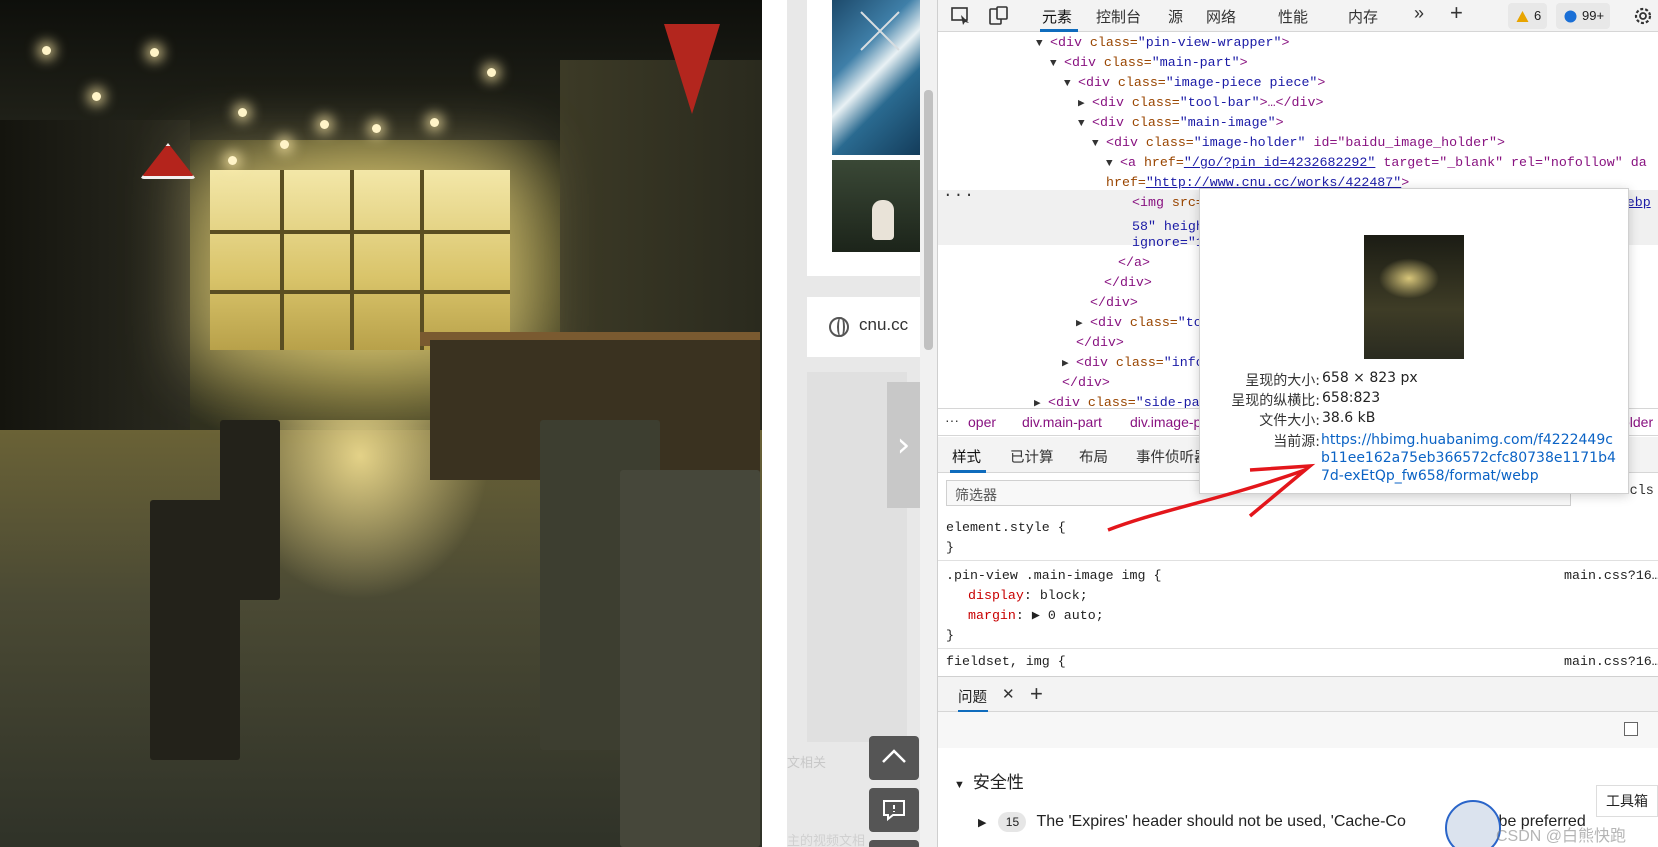 This screenshot has height=847, width=1658. I want to click on device-toolbar-icon, so click(999, 16).